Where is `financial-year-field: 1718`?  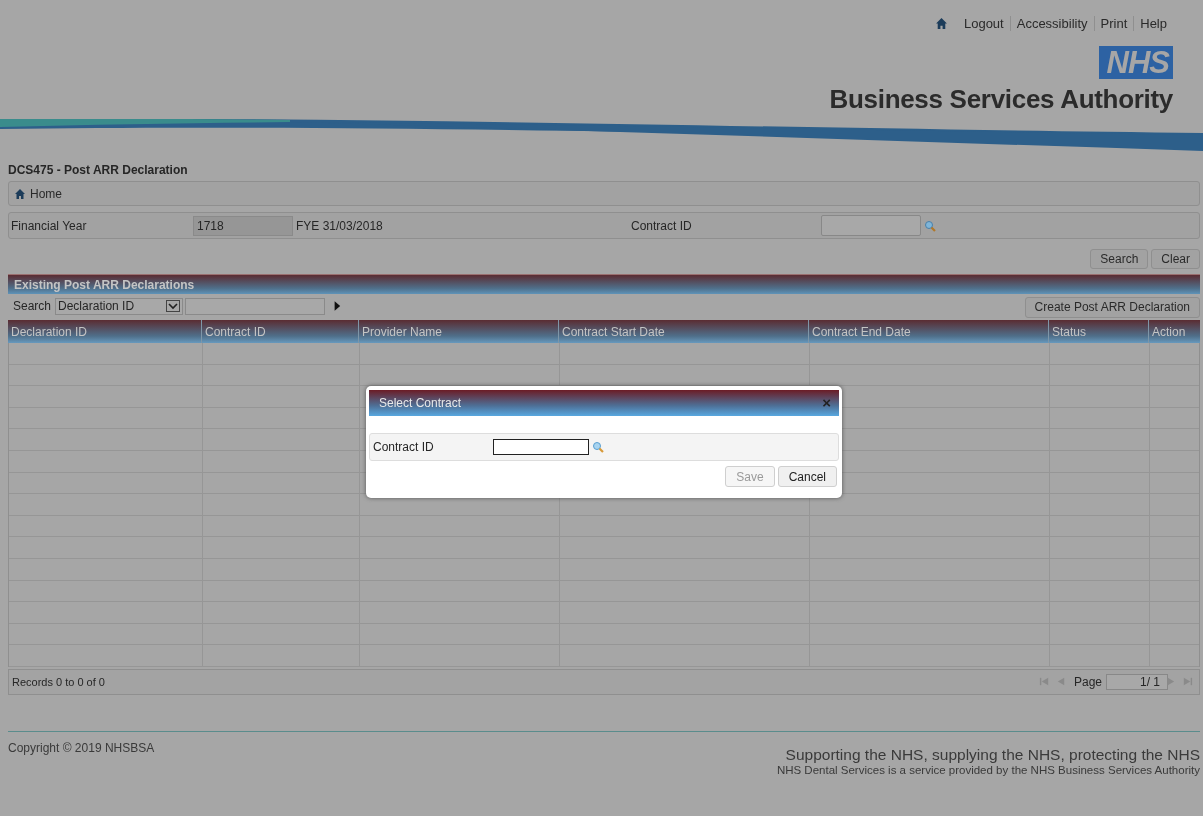
financial-year-field: 1718 is located at coordinates (243, 225).